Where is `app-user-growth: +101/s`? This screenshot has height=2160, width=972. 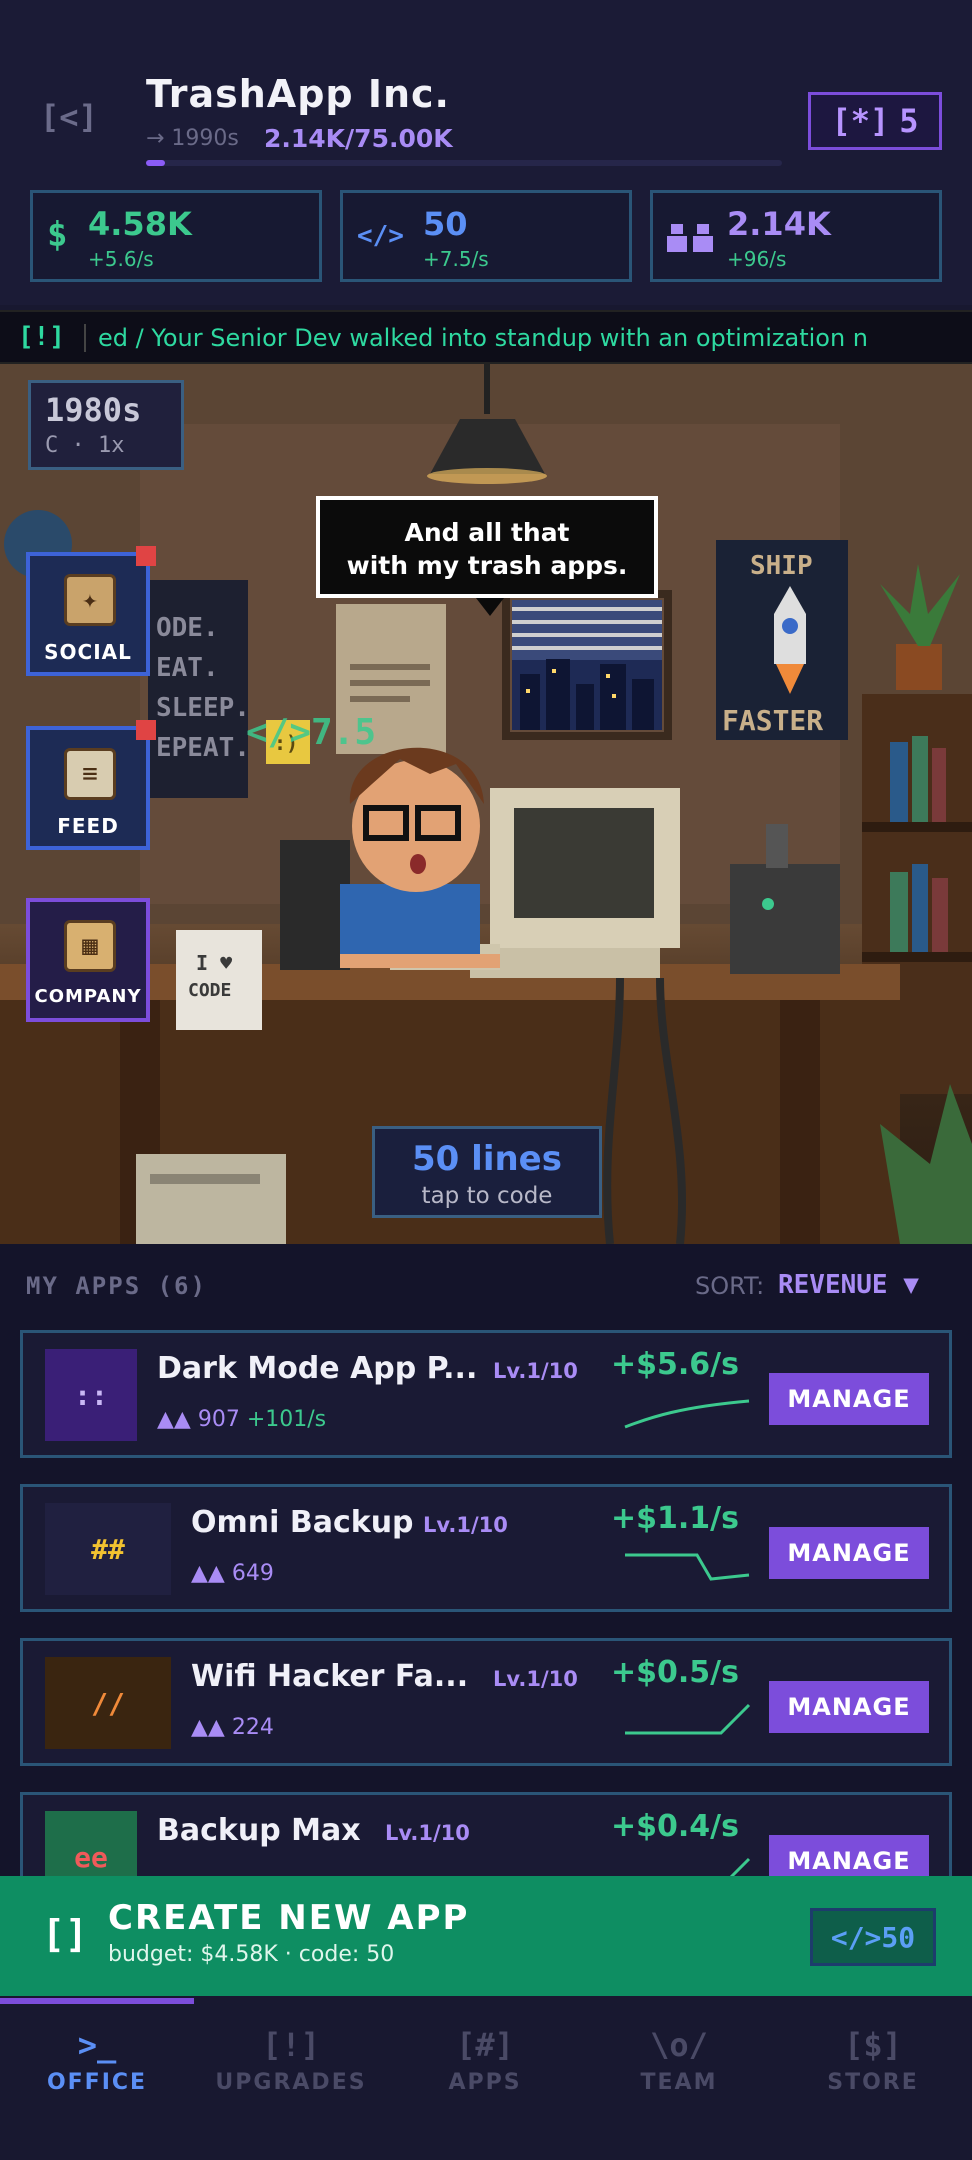 app-user-growth: +101/s is located at coordinates (286, 1419).